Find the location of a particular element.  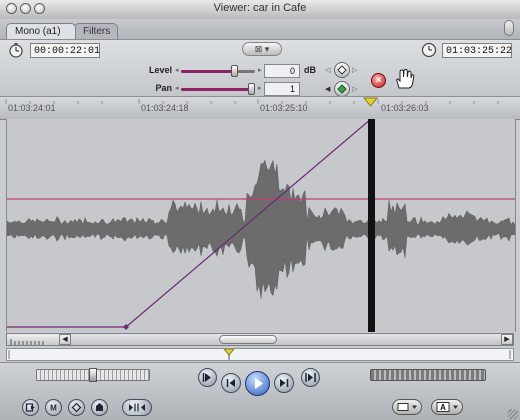

level-prev-keyframe-icon: ◁ is located at coordinates (327, 70).